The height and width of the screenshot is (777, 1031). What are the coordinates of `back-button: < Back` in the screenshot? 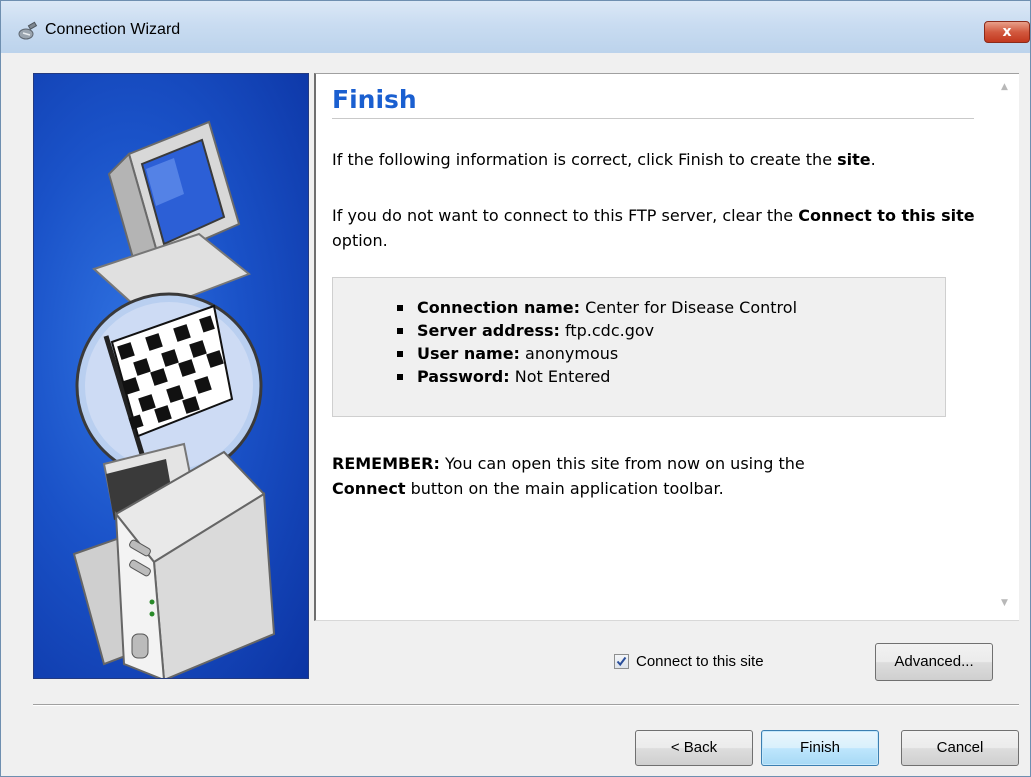 It's located at (694, 748).